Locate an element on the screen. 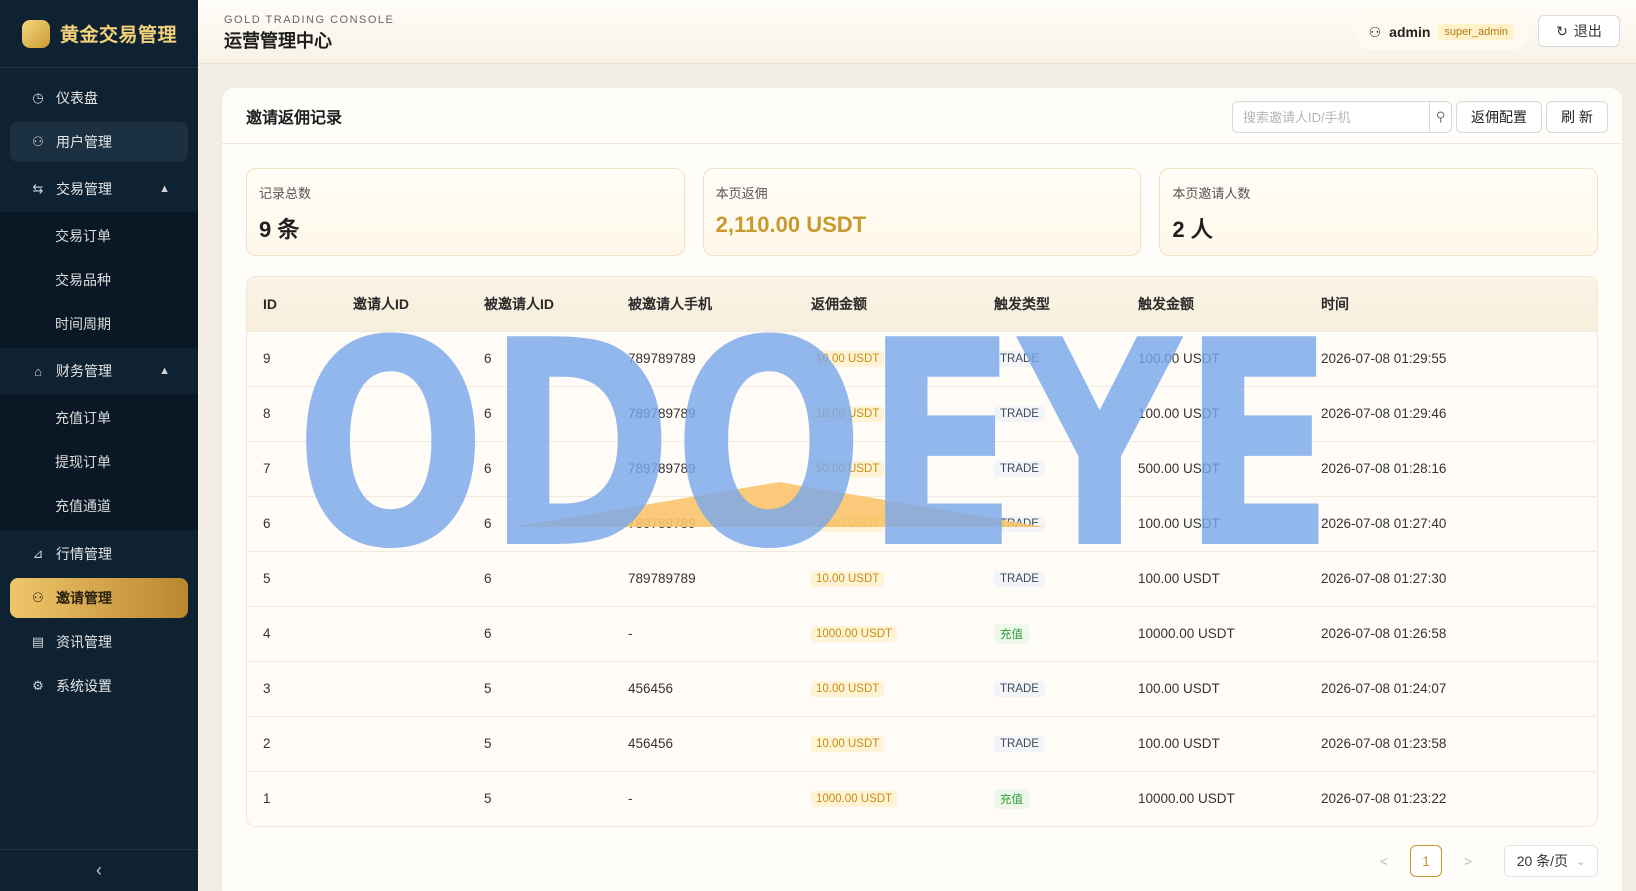  sidebar-group-finance: ⌂ 财务管理 ▲ is located at coordinates (99, 371).